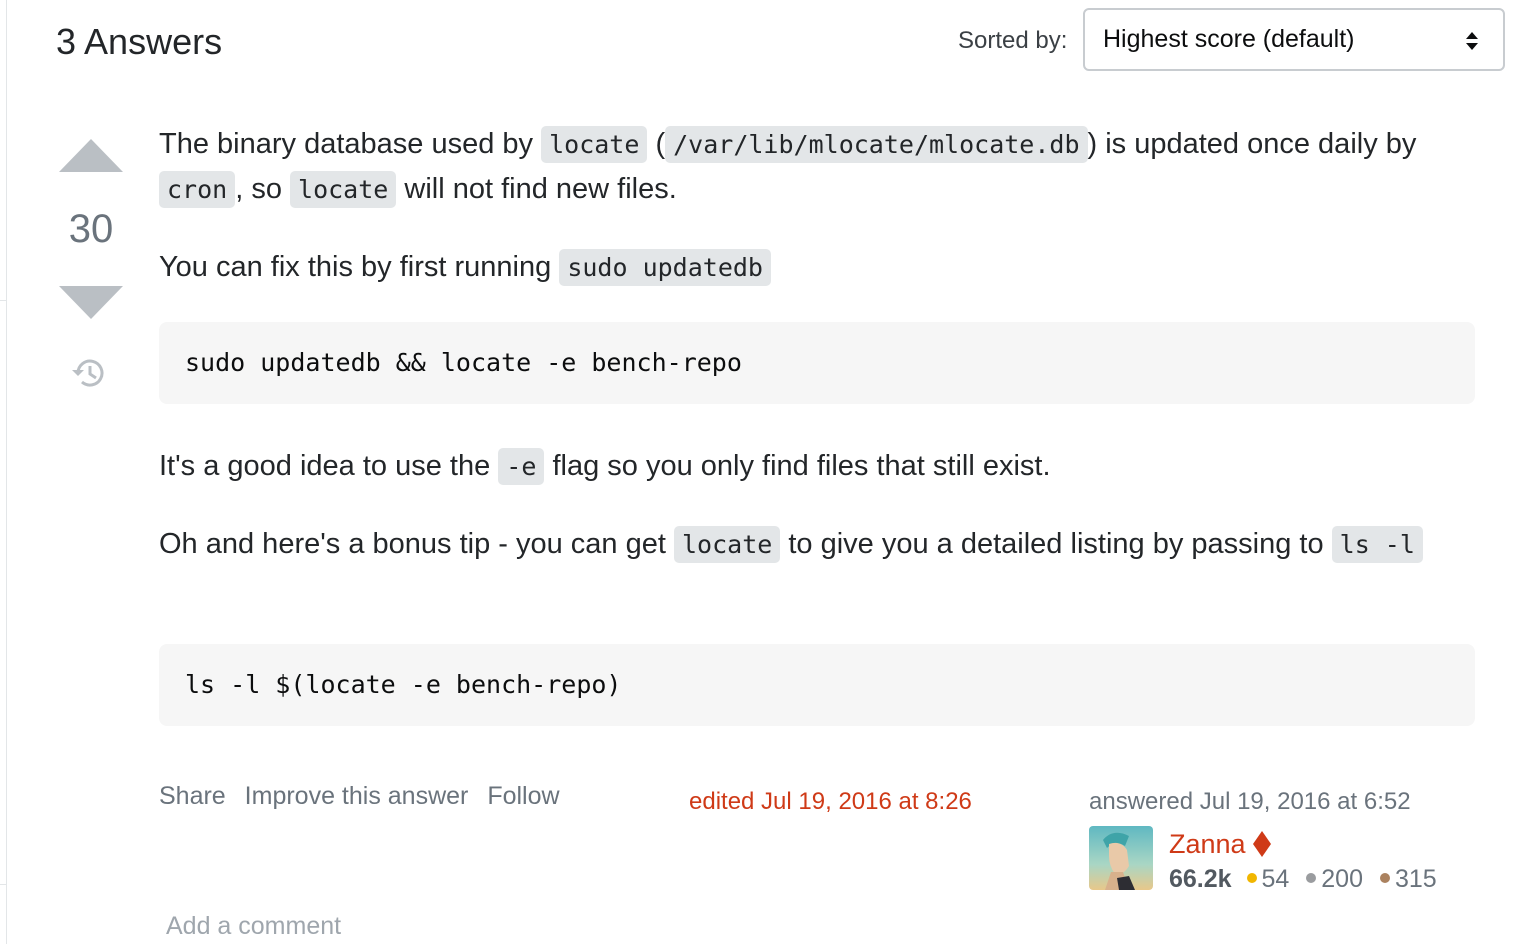 The width and height of the screenshot is (1530, 944). What do you see at coordinates (359, 267) in the screenshot?
I see `text-span: You can fix this by first running` at bounding box center [359, 267].